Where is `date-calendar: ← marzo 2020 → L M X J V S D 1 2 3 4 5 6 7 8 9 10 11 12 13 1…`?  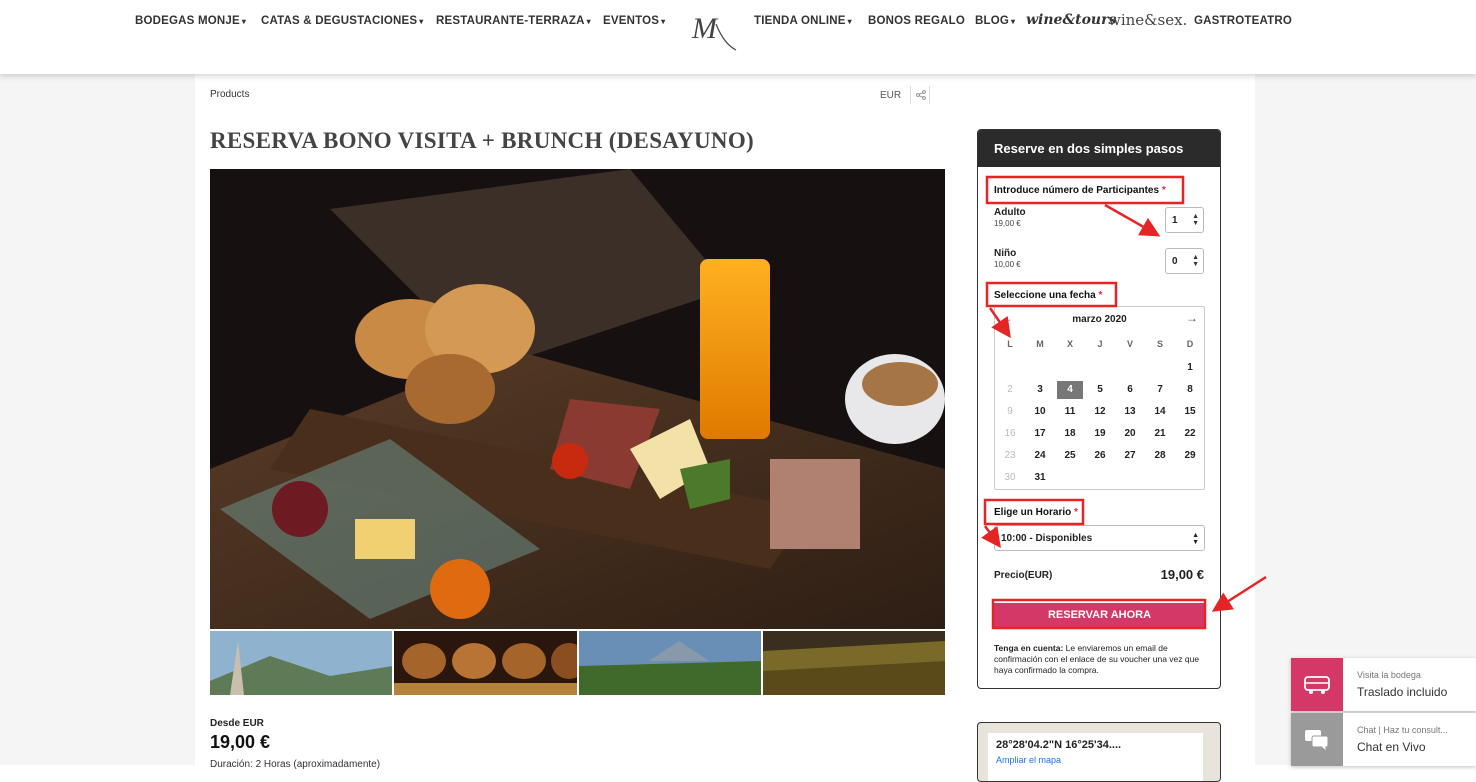 date-calendar: ← marzo 2020 → L M X J V S D 1 2 3 4 5 6 7 8 9 10 11 12 13 1… is located at coordinates (1099, 398).